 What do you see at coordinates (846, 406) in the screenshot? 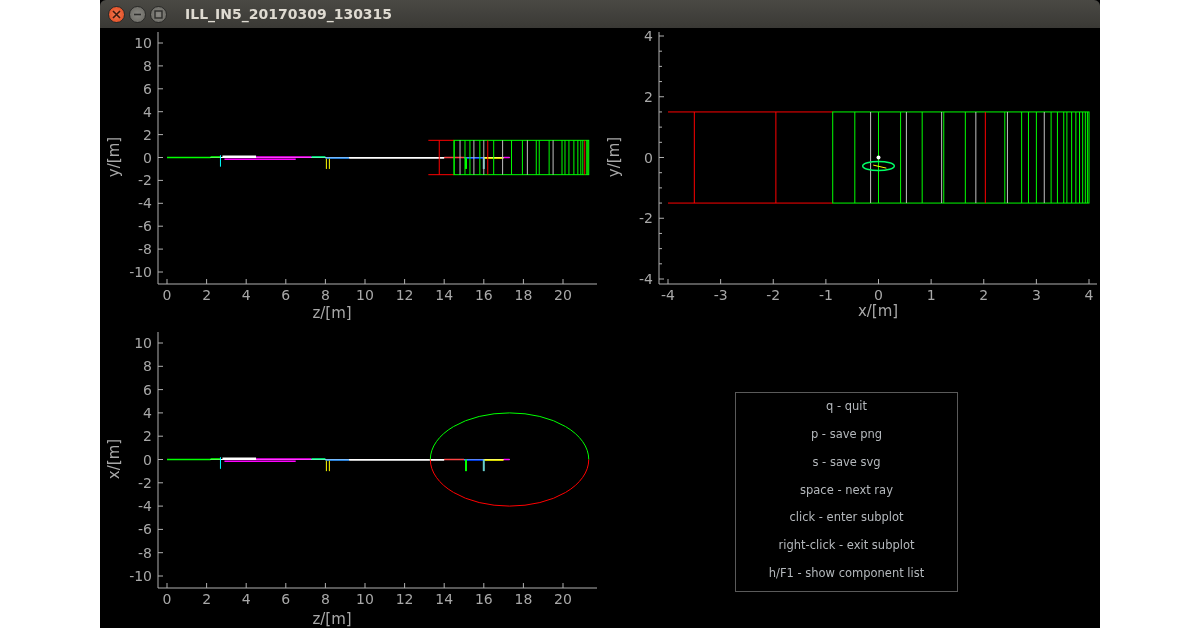
I see `shortcut-hint: q - quit` at bounding box center [846, 406].